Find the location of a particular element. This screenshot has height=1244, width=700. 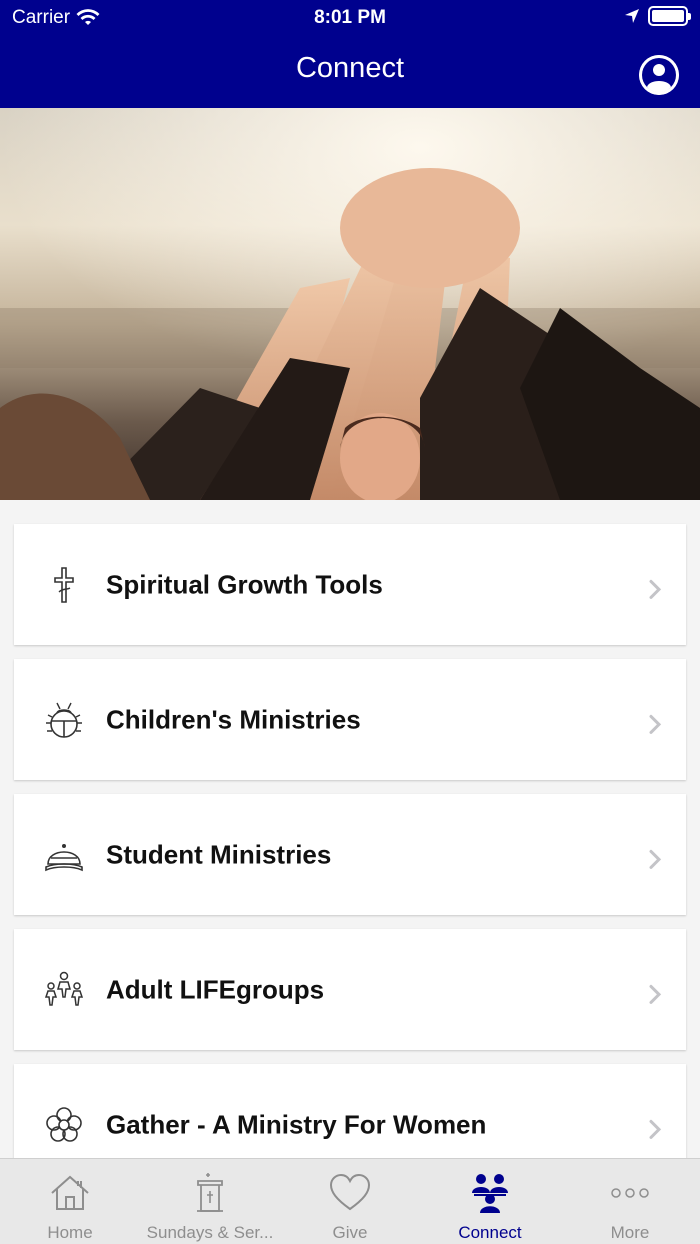

tab-bar: Home Sundays & Ser... Give Connect More is located at coordinates (350, 1201).